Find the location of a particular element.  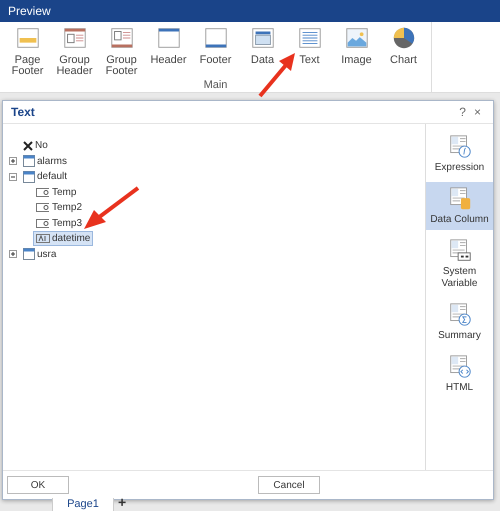

tree-item: Temp2 is located at coordinates (59, 208).